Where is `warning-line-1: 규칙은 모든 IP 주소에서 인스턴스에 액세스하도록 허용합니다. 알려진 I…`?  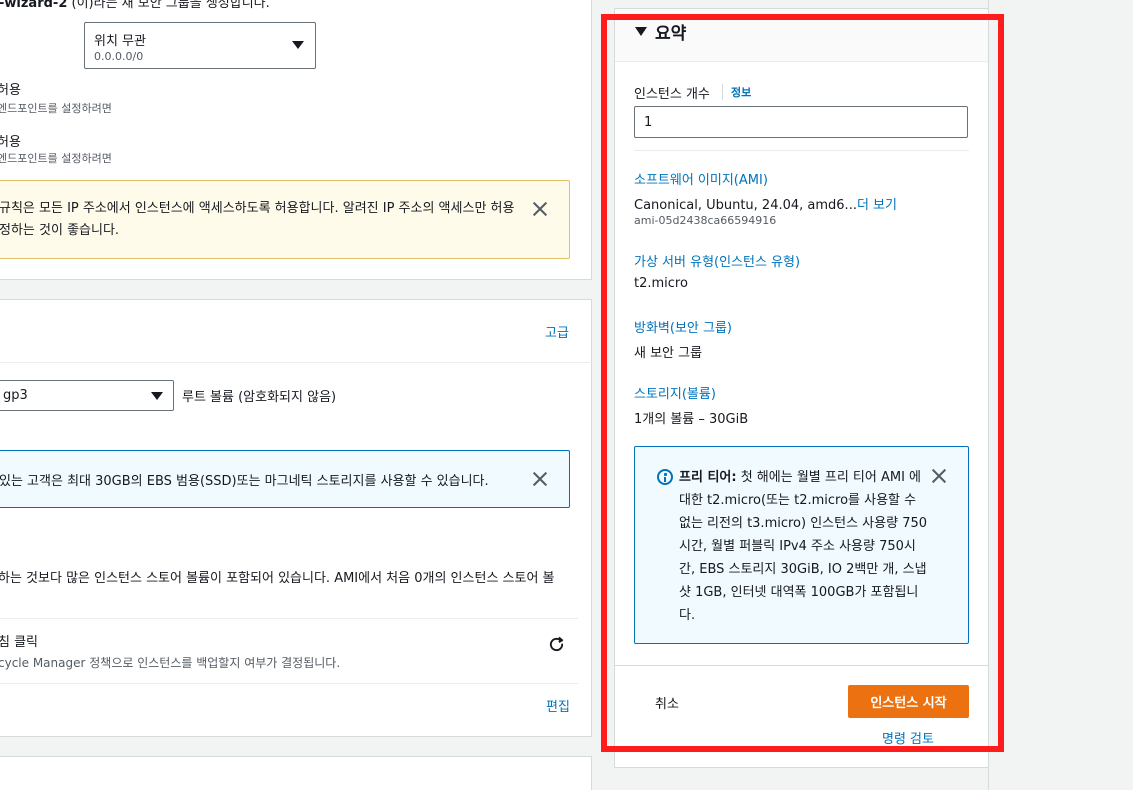
warning-line-1: 규칙은 모든 IP 주소에서 인스턴스에 액세스하도록 허용합니다. 알려진 I… is located at coordinates (257, 208).